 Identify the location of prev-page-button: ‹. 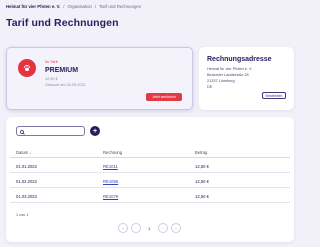
(136, 228).